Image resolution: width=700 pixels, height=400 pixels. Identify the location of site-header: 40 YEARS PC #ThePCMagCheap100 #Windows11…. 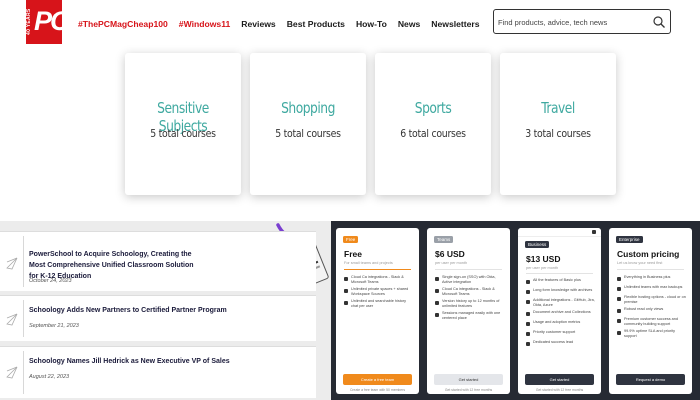
(350, 23).